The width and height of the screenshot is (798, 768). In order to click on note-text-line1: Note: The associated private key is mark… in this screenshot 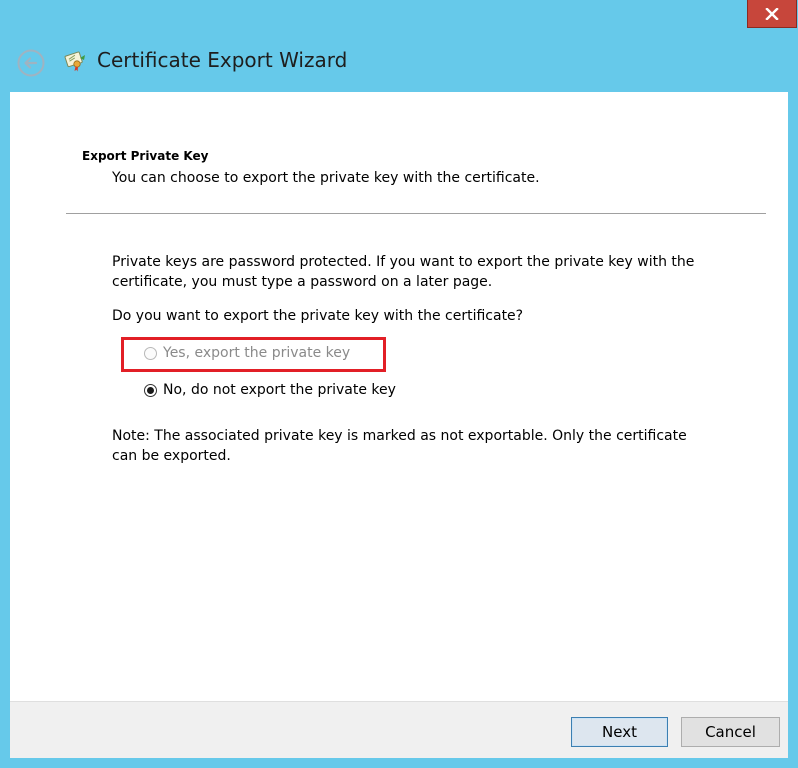, I will do `click(399, 436)`.